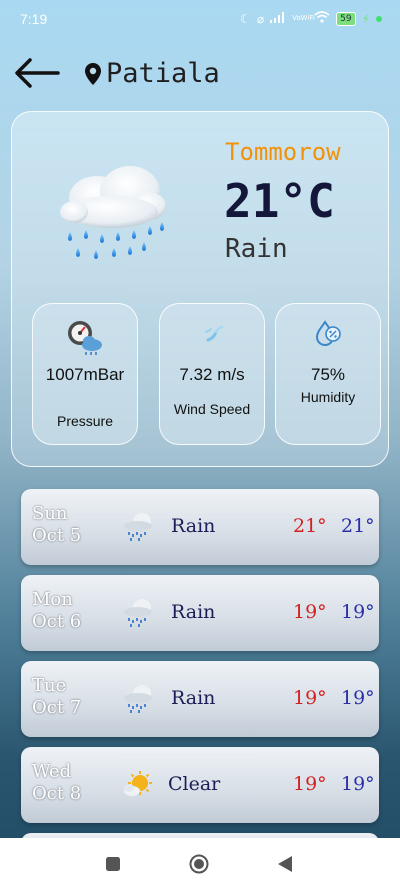  I want to click on forecast-low: 21°, so click(358, 526).